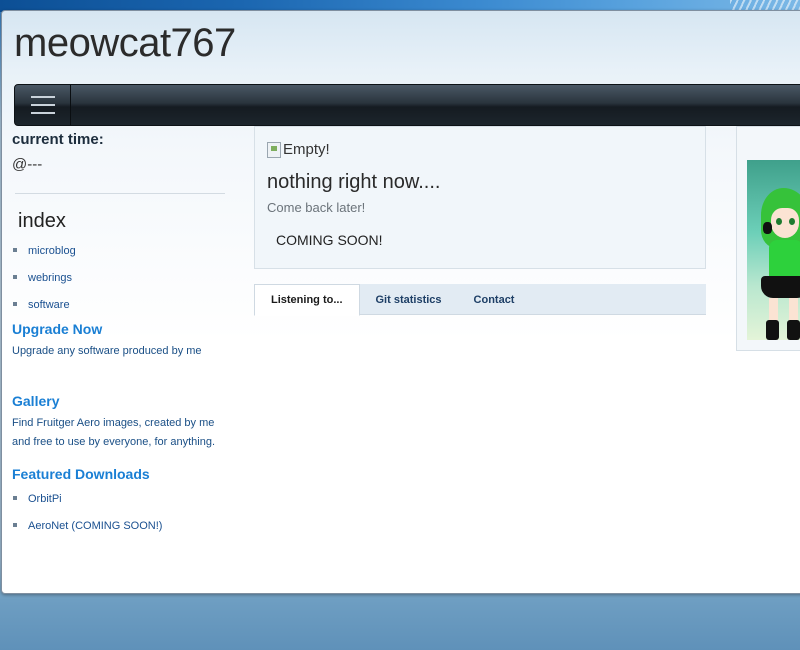 This screenshot has height=650, width=800. Describe the element at coordinates (765, 5) in the screenshot. I see `desktop-decoration` at that location.